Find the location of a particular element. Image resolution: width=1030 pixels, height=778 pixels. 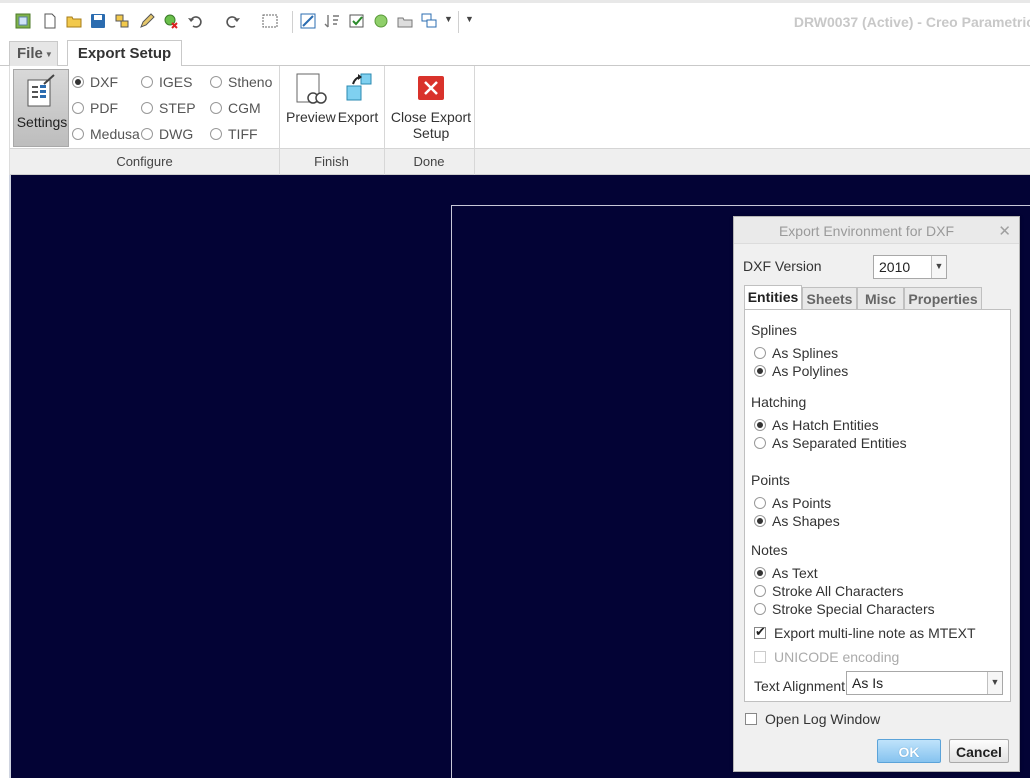

tab-entities: Entities is located at coordinates (773, 297).